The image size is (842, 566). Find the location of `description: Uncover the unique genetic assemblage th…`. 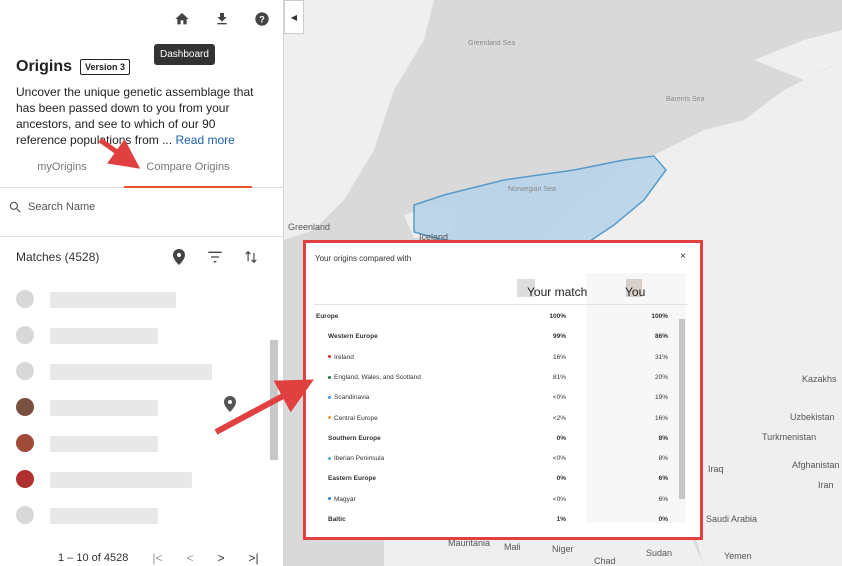

description: Uncover the unique genetic assemblage th… is located at coordinates (141, 116).